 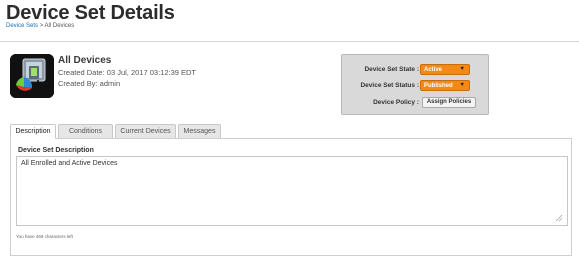 I want to click on state-select: Active ▼, so click(x=445, y=69).